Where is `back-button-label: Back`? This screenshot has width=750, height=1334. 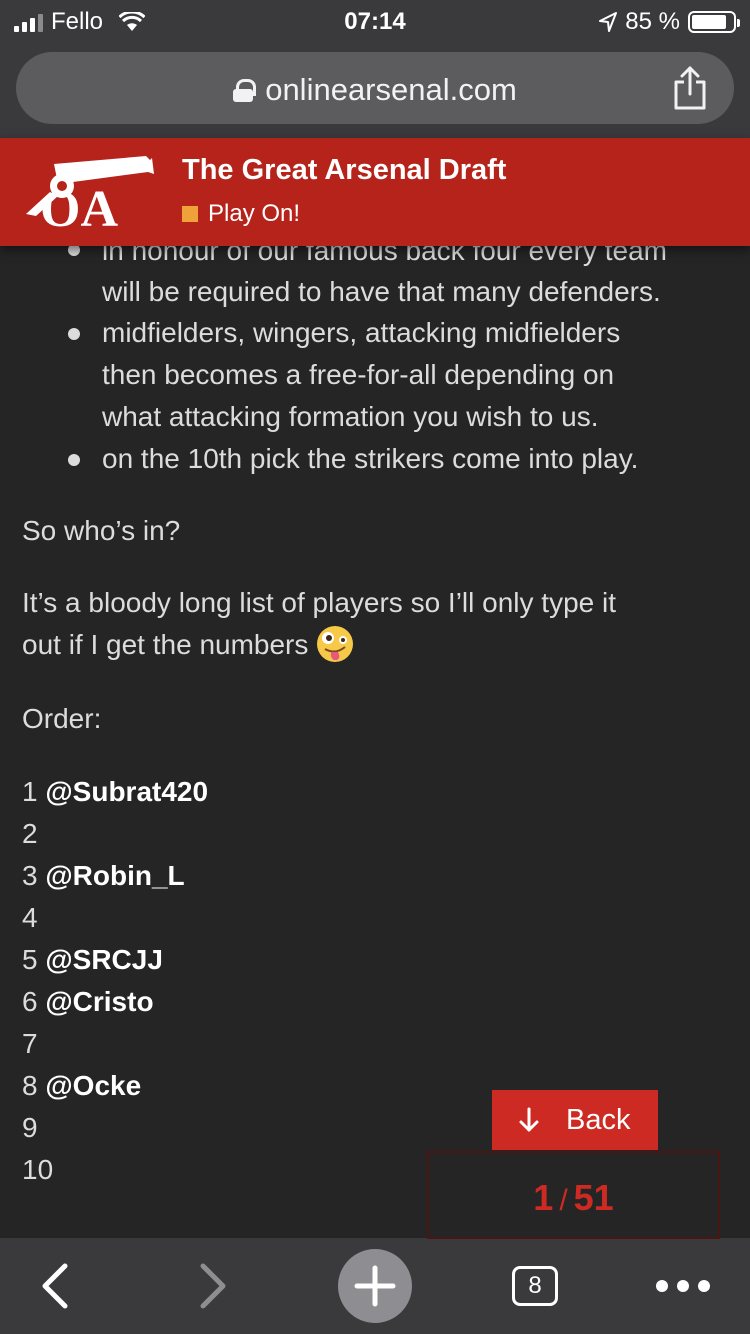 back-button-label: Back is located at coordinates (598, 1120).